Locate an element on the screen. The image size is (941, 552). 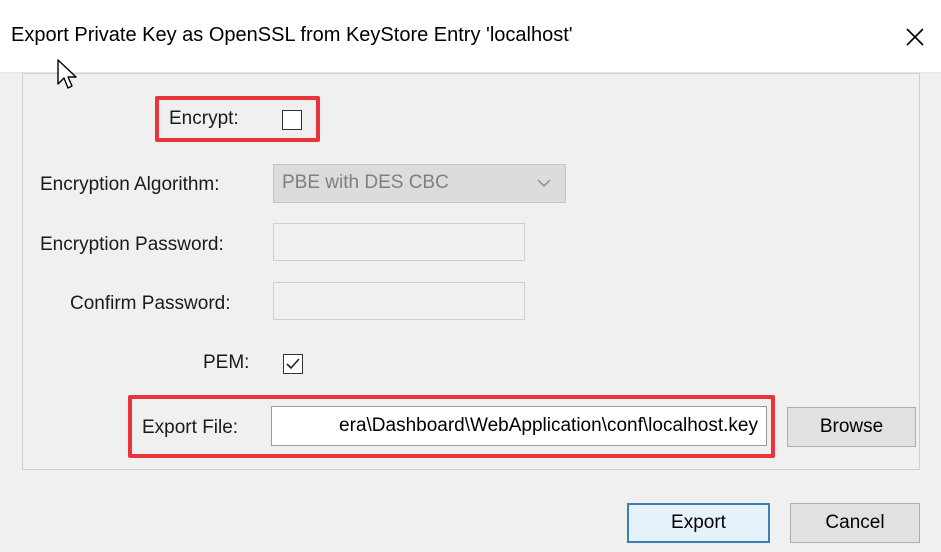
export-button: Export is located at coordinates (698, 523).